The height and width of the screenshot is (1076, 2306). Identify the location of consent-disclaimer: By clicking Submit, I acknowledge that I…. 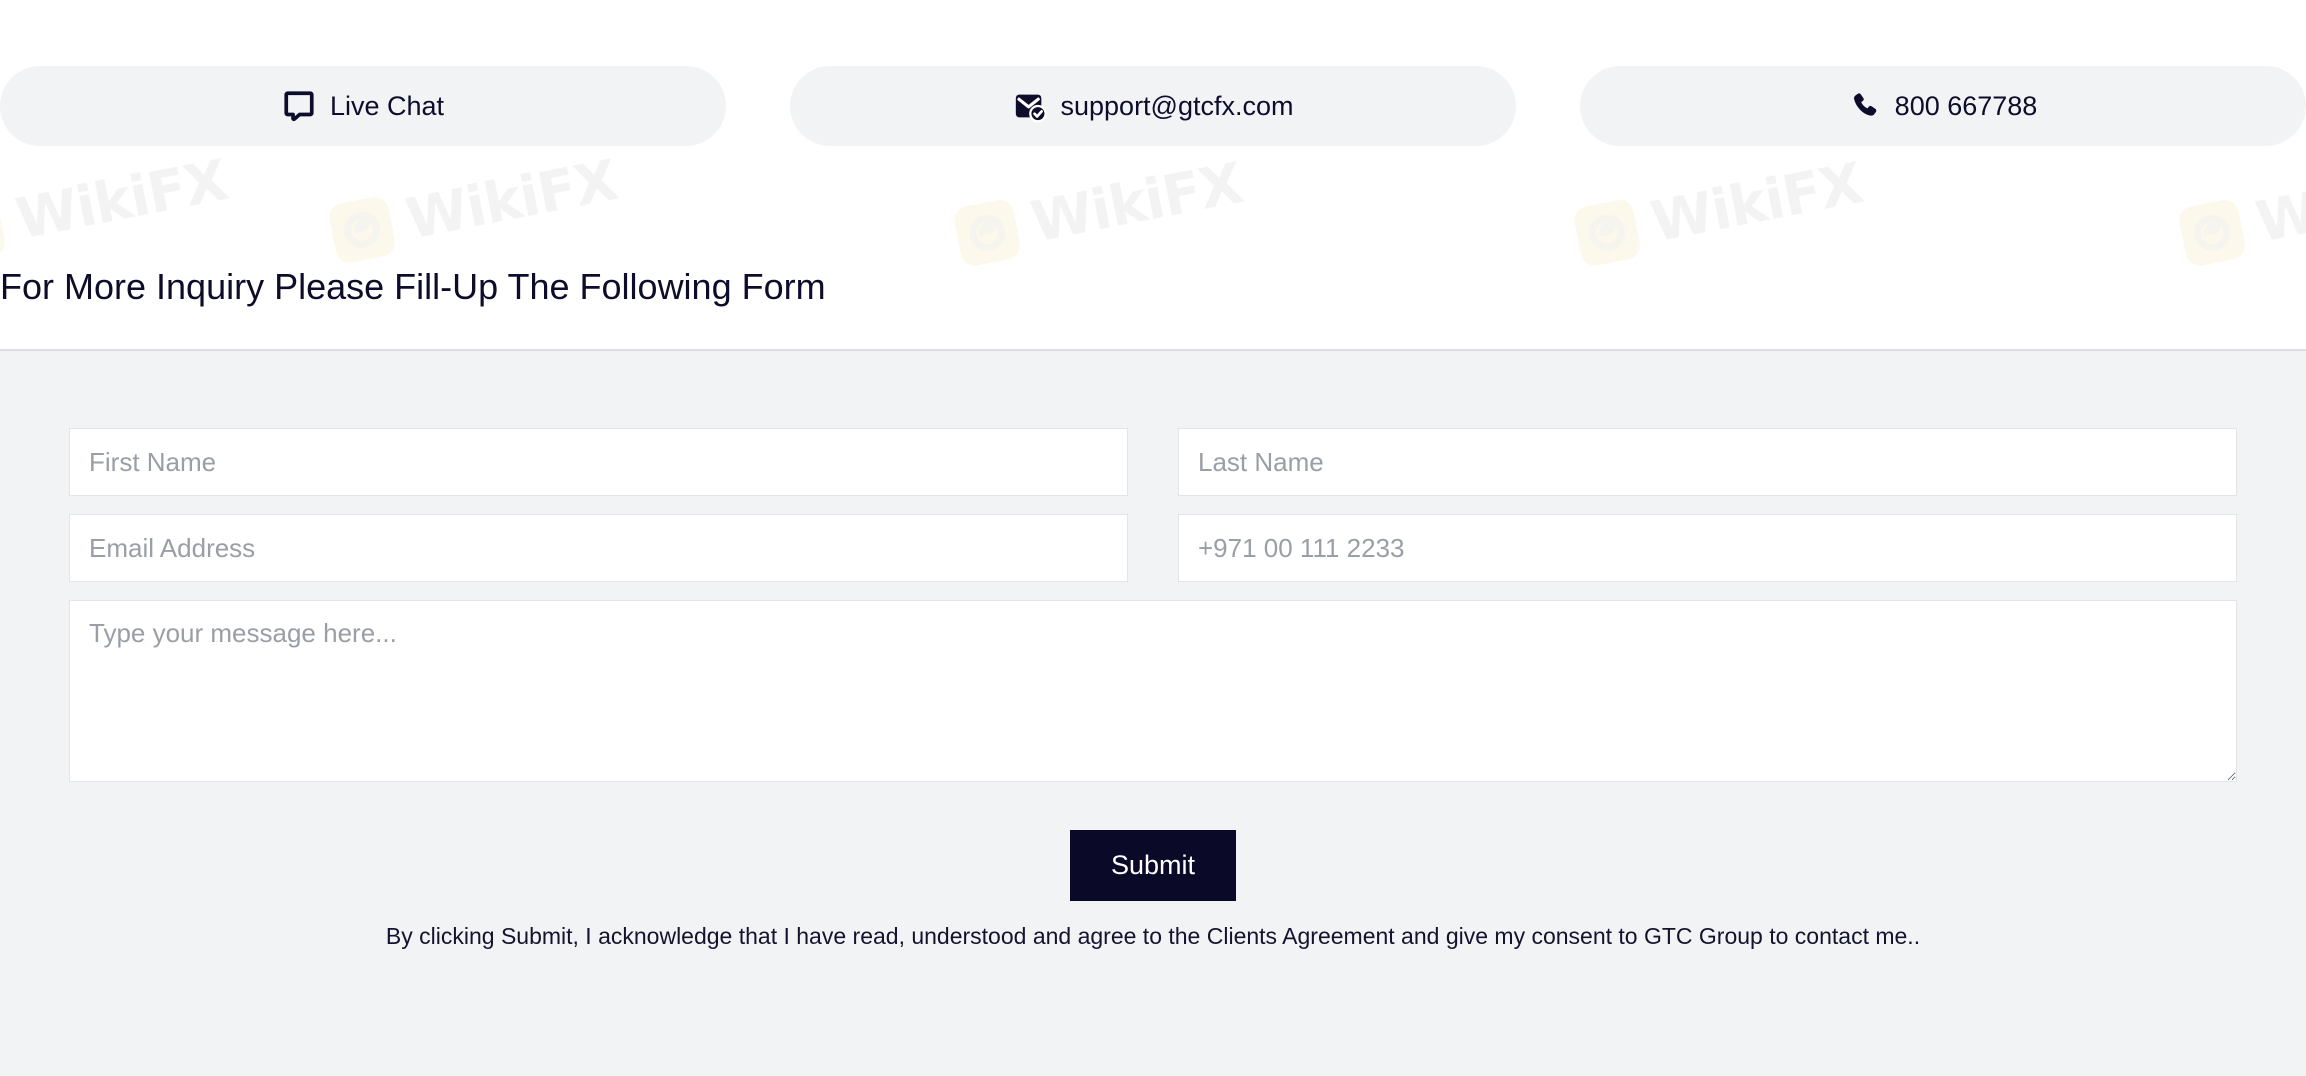
(1153, 936).